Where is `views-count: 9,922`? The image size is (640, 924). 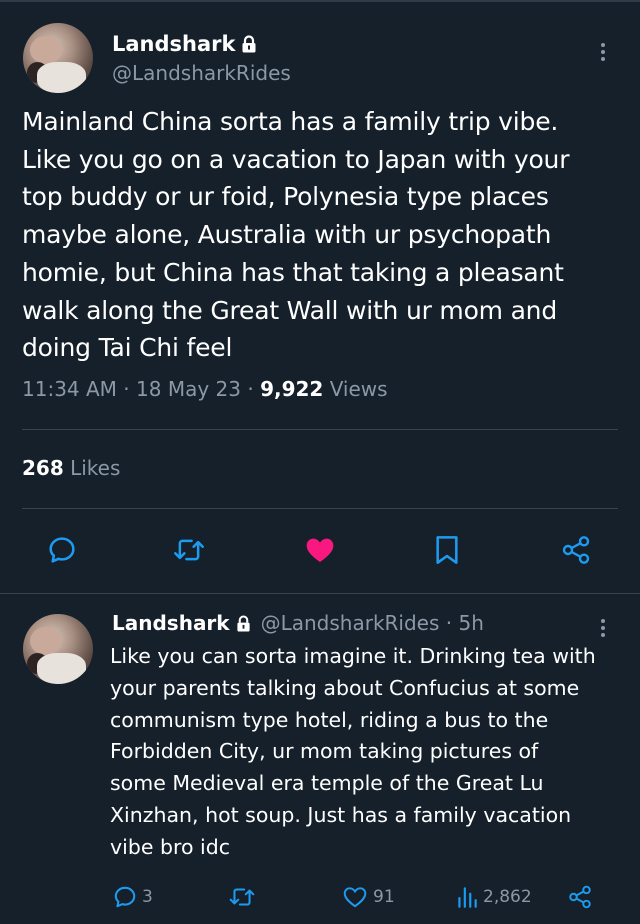 views-count: 9,922 is located at coordinates (292, 389).